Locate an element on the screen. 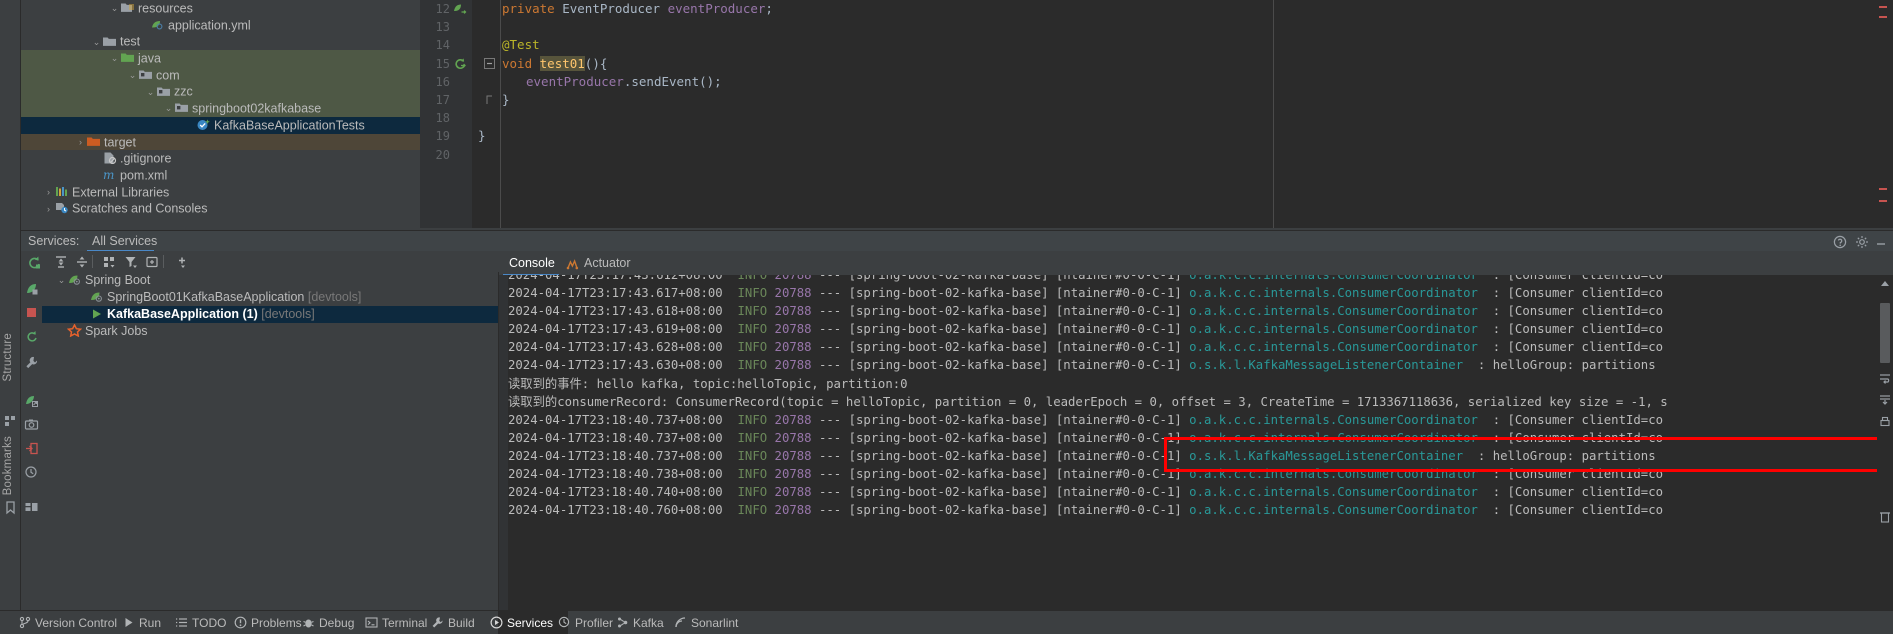 The image size is (1893, 634). services-tree-item: · KafkaBaseApplication (1) [devtools] is located at coordinates (270, 314).